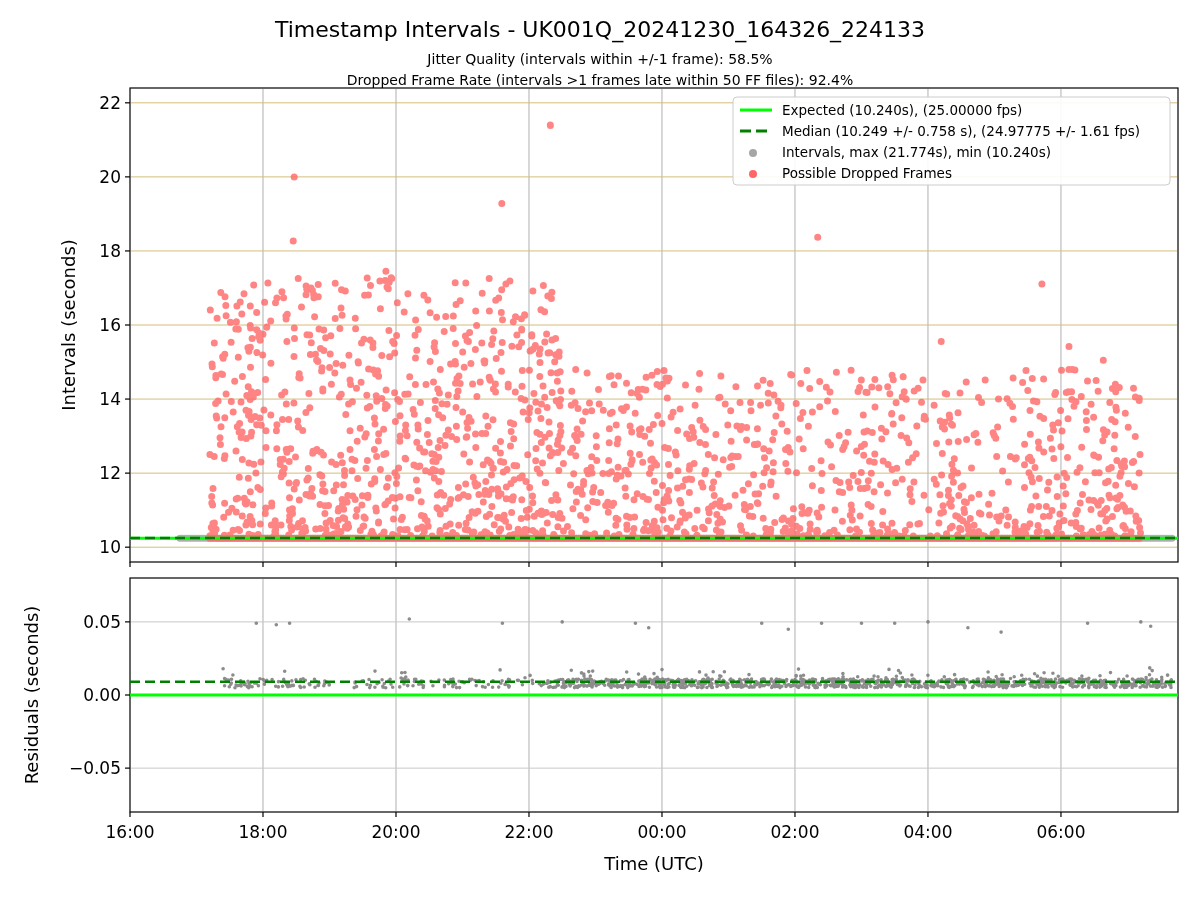  I want to click on axis-tick-label: 10, so click(110, 547).